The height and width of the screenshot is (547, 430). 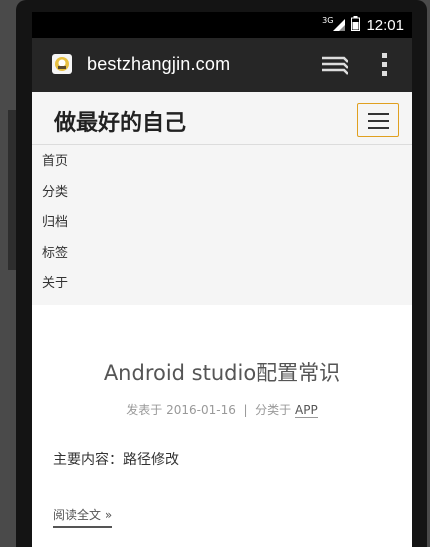 I want to click on post-excerpt: 主要内容：路径修改, so click(x=116, y=460).